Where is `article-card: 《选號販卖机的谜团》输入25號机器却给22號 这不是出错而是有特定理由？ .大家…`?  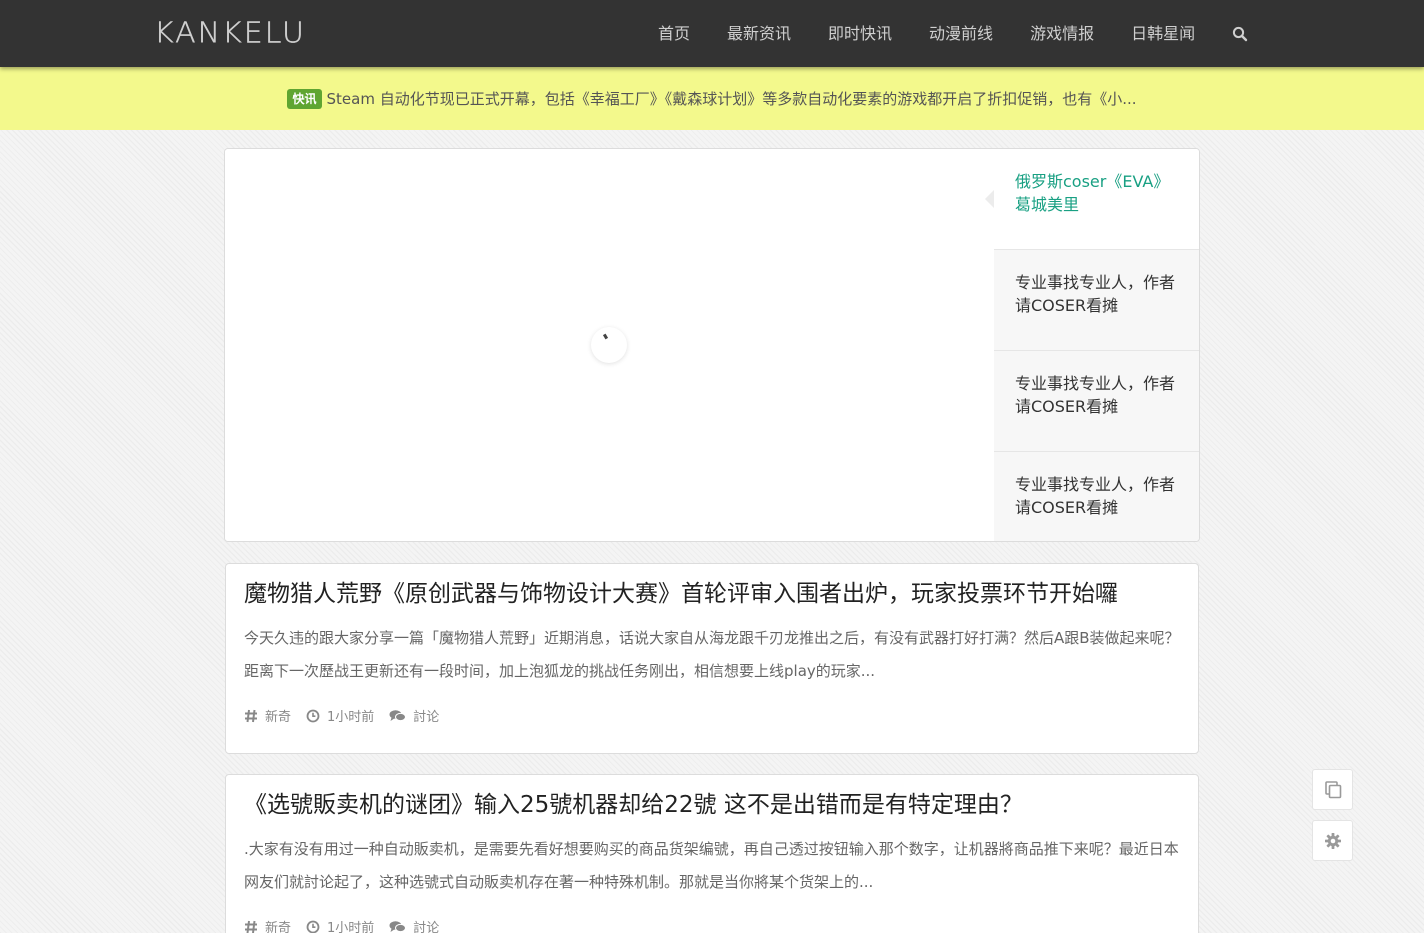 article-card: 《选號販卖机的谜团》输入25號机器却给22號 这不是出错而是有特定理由？ .大家… is located at coordinates (712, 853).